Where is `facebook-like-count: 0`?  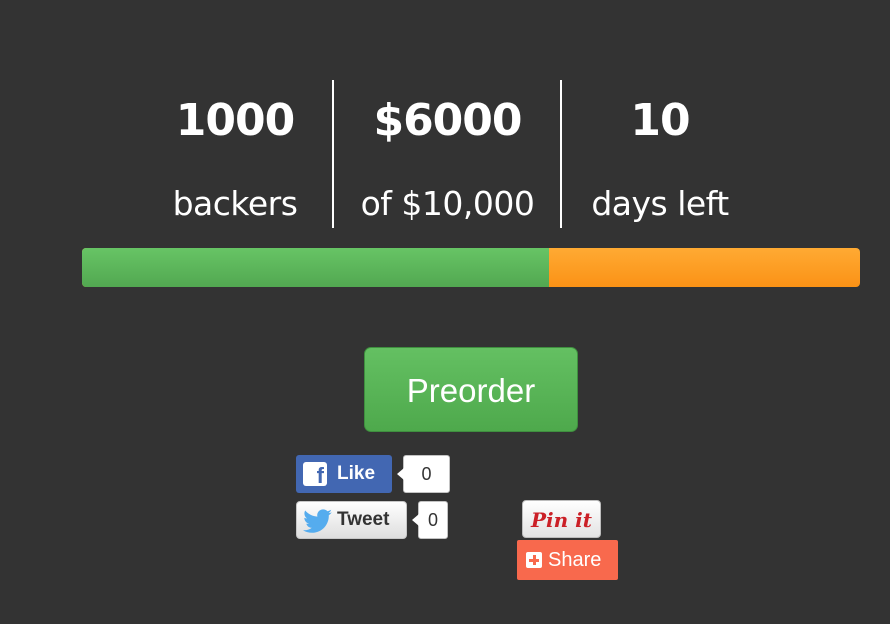 facebook-like-count: 0 is located at coordinates (423, 474).